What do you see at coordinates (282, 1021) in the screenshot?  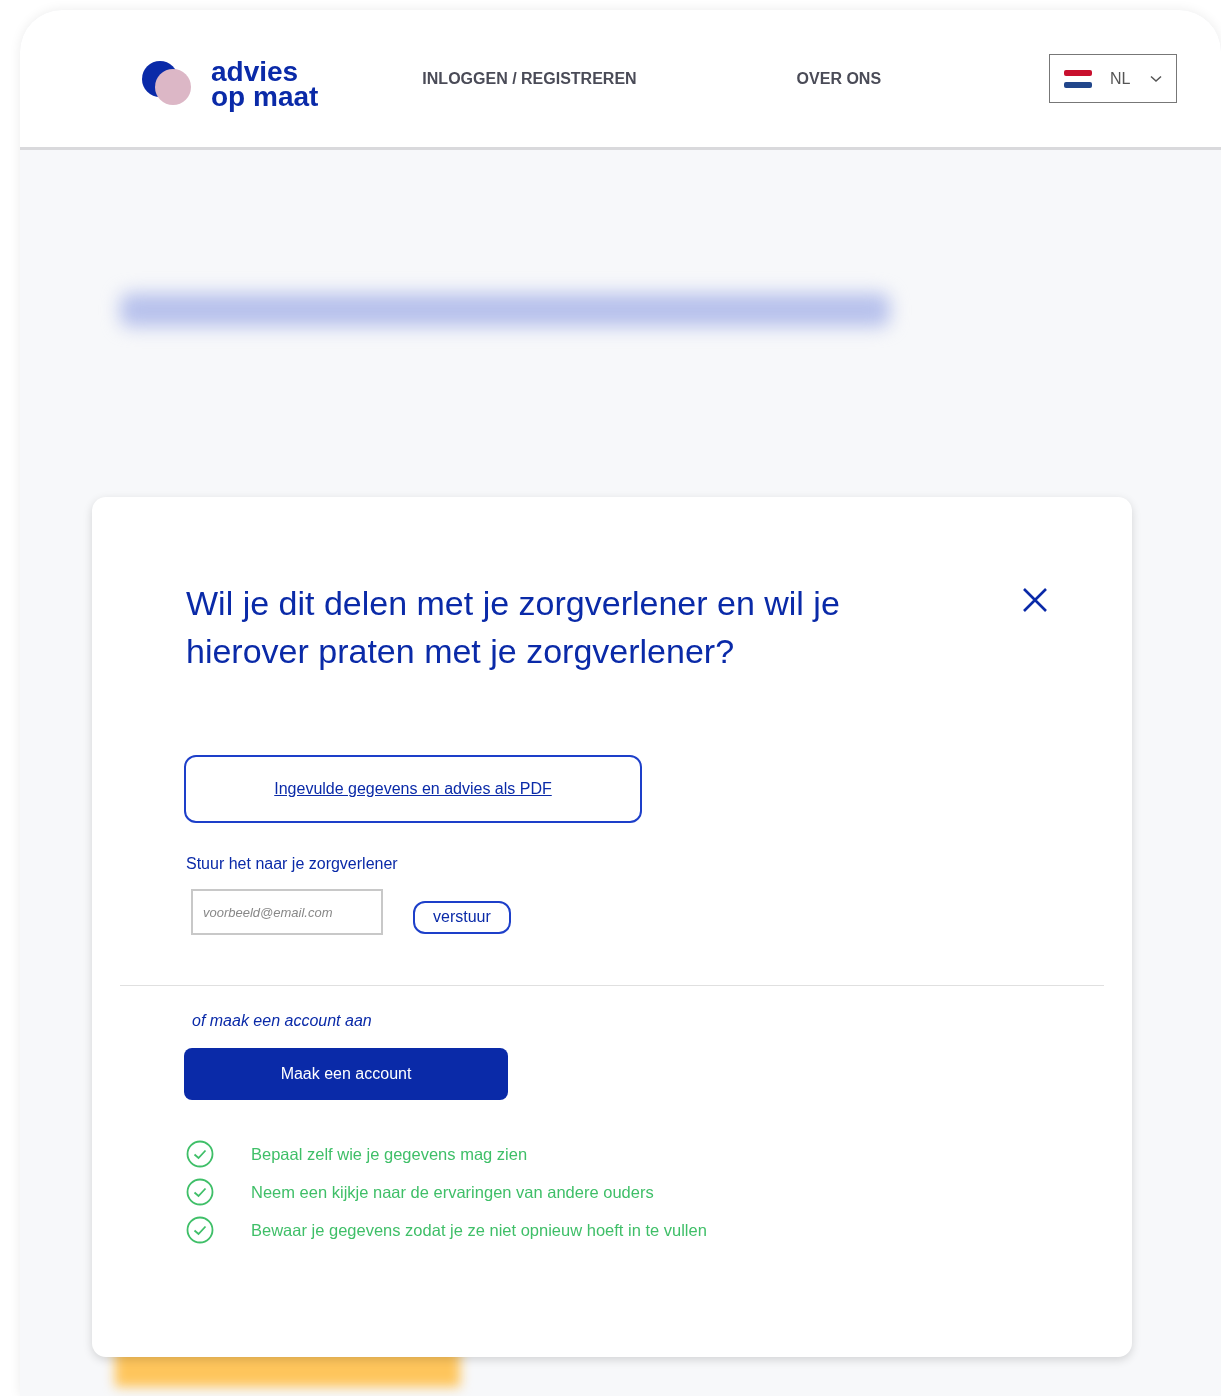 I see `account-hint: of maak een account aan` at bounding box center [282, 1021].